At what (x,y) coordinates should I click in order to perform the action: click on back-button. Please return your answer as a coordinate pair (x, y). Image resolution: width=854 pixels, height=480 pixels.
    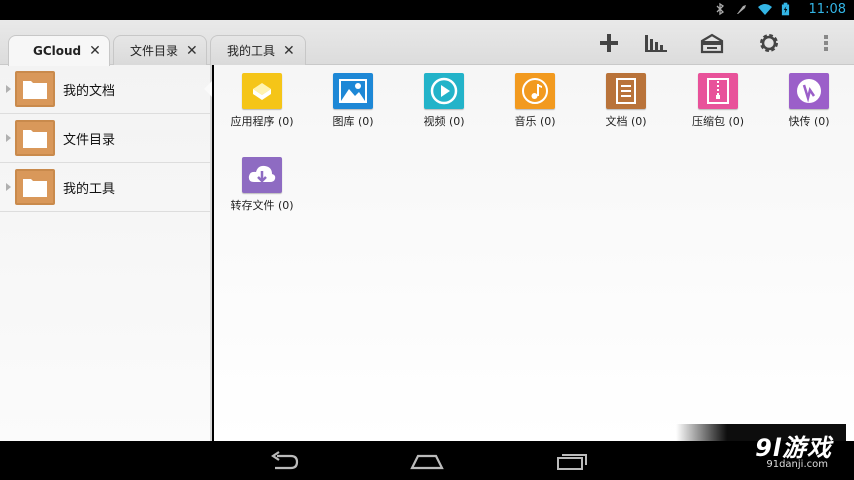
    Looking at the image, I should click on (283, 461).